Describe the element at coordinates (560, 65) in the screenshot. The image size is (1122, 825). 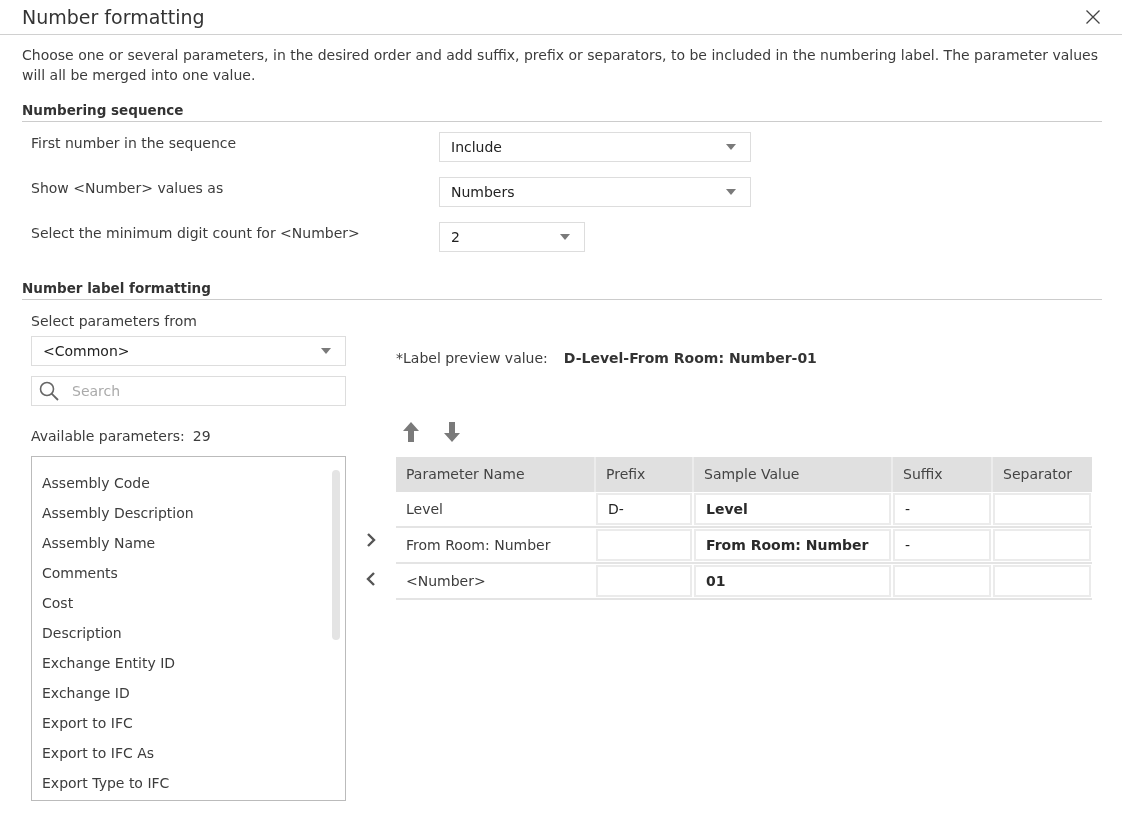
I see `intro-text: Choose one or several parameters, in the desired order and add suffix, prefix or separators, to be included in the numbering label. The parameter values will all be merged into one value.` at that location.